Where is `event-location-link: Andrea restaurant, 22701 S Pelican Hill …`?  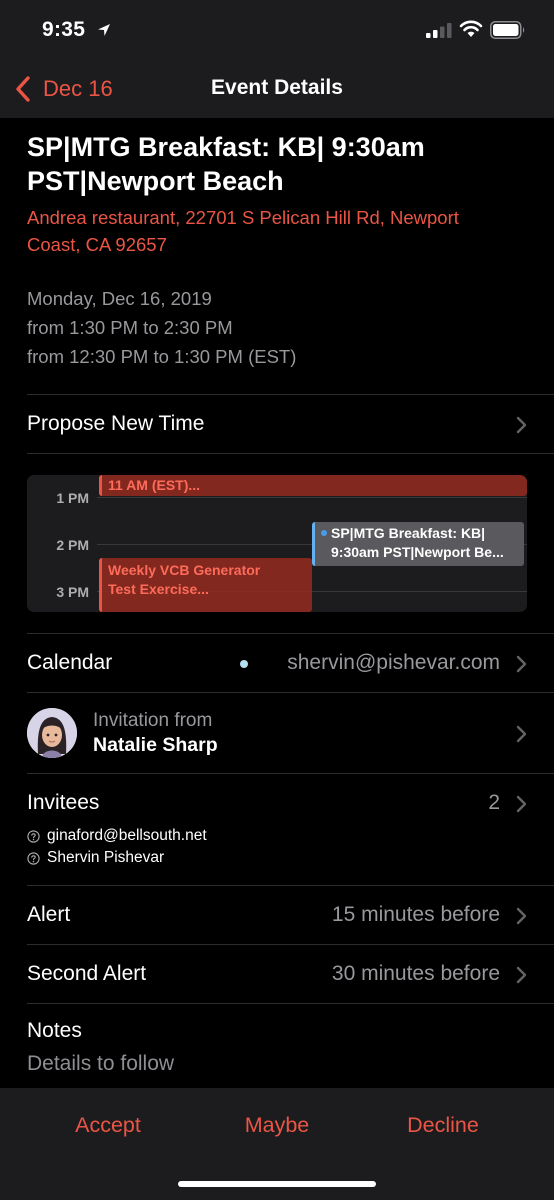
event-location-link: Andrea restaurant, 22701 S Pelican Hill … is located at coordinates (282, 231).